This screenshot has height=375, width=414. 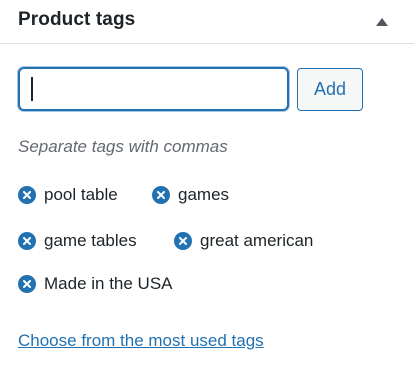 I want to click on tag-label: games, so click(x=204, y=194).